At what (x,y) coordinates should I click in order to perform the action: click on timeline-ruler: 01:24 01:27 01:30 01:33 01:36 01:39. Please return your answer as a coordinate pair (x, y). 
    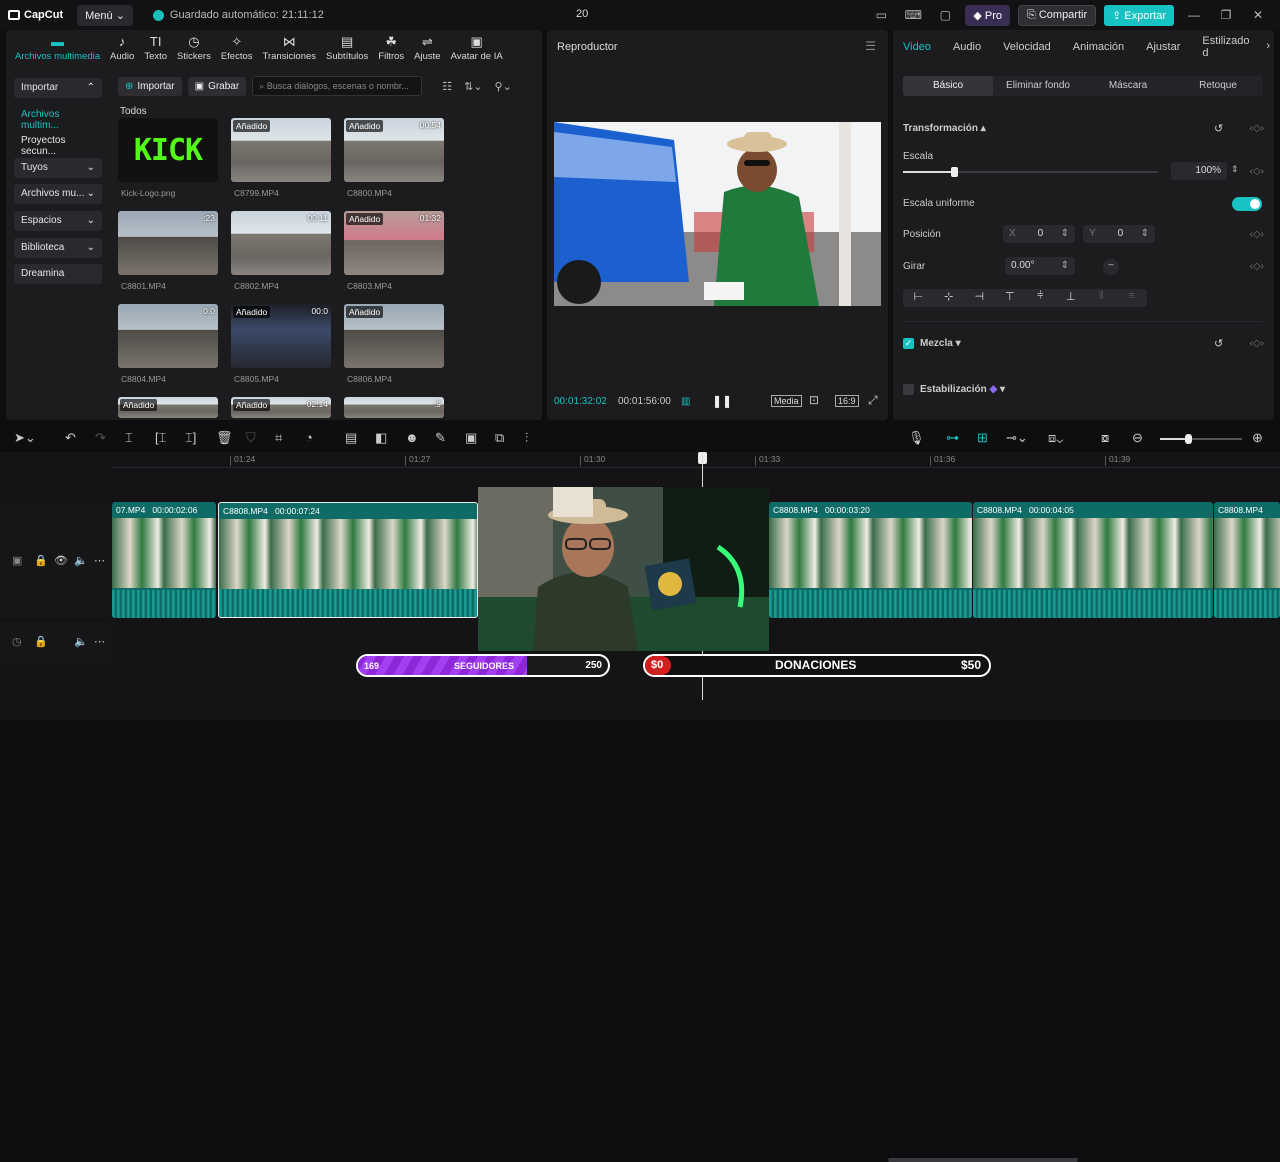
    Looking at the image, I should click on (696, 460).